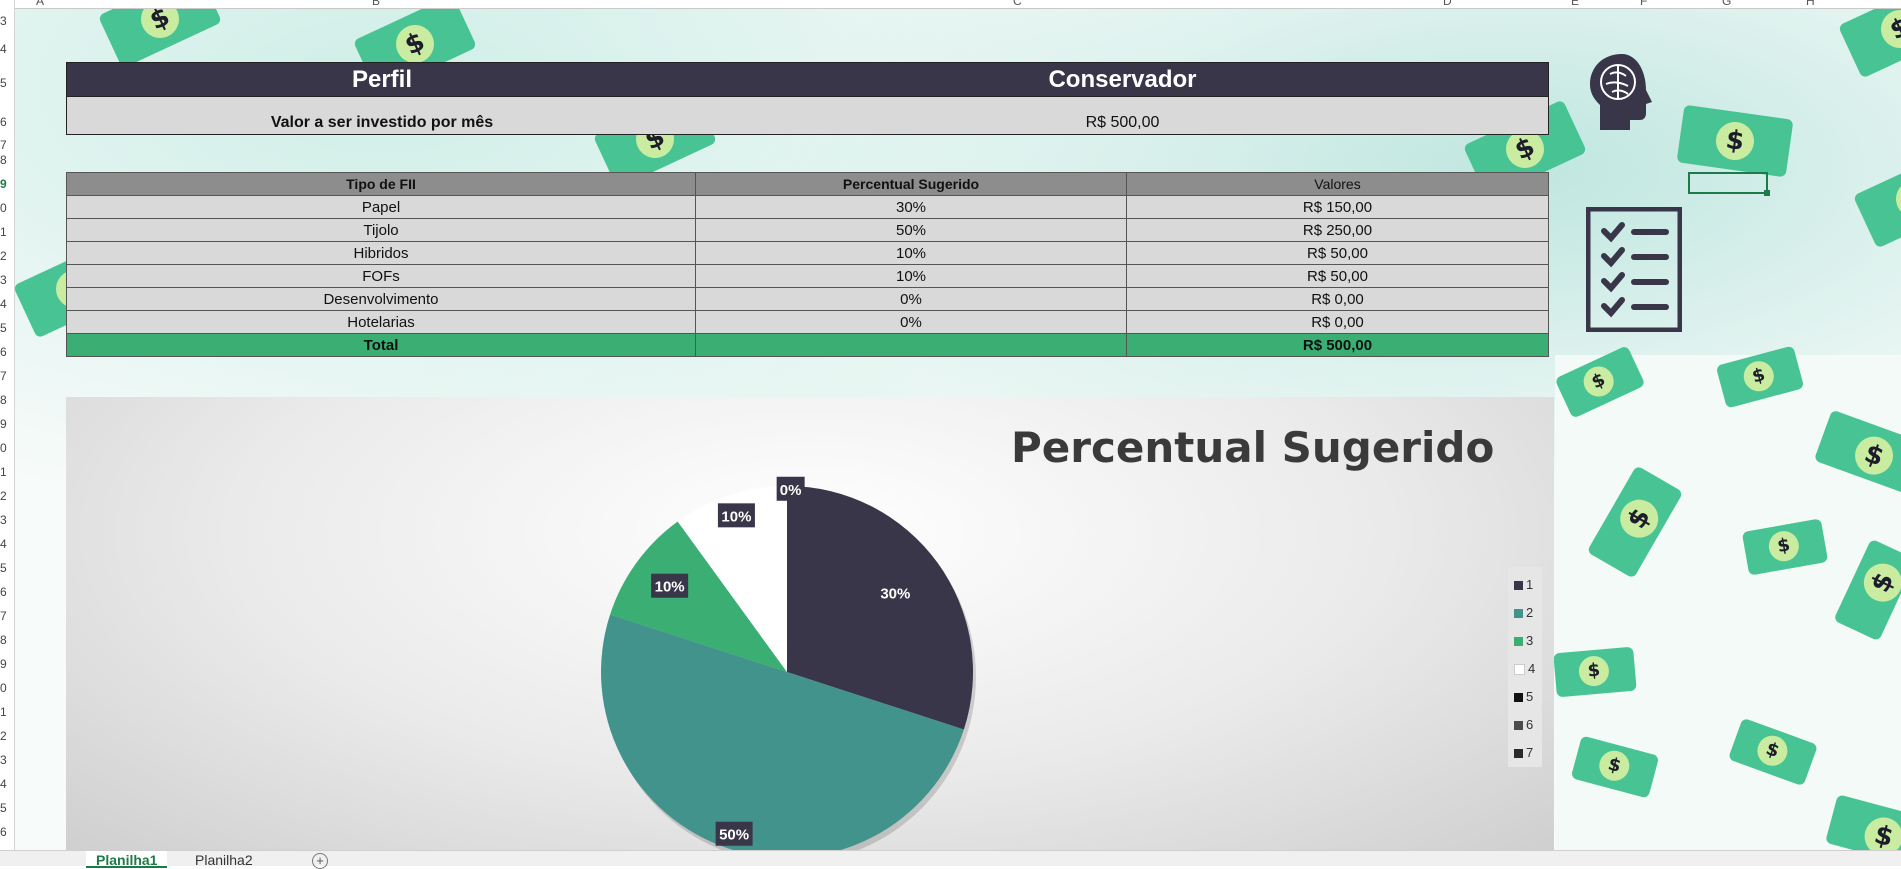 Image resolution: width=1901 pixels, height=869 pixels. I want to click on selected-cell, so click(1729, 184).